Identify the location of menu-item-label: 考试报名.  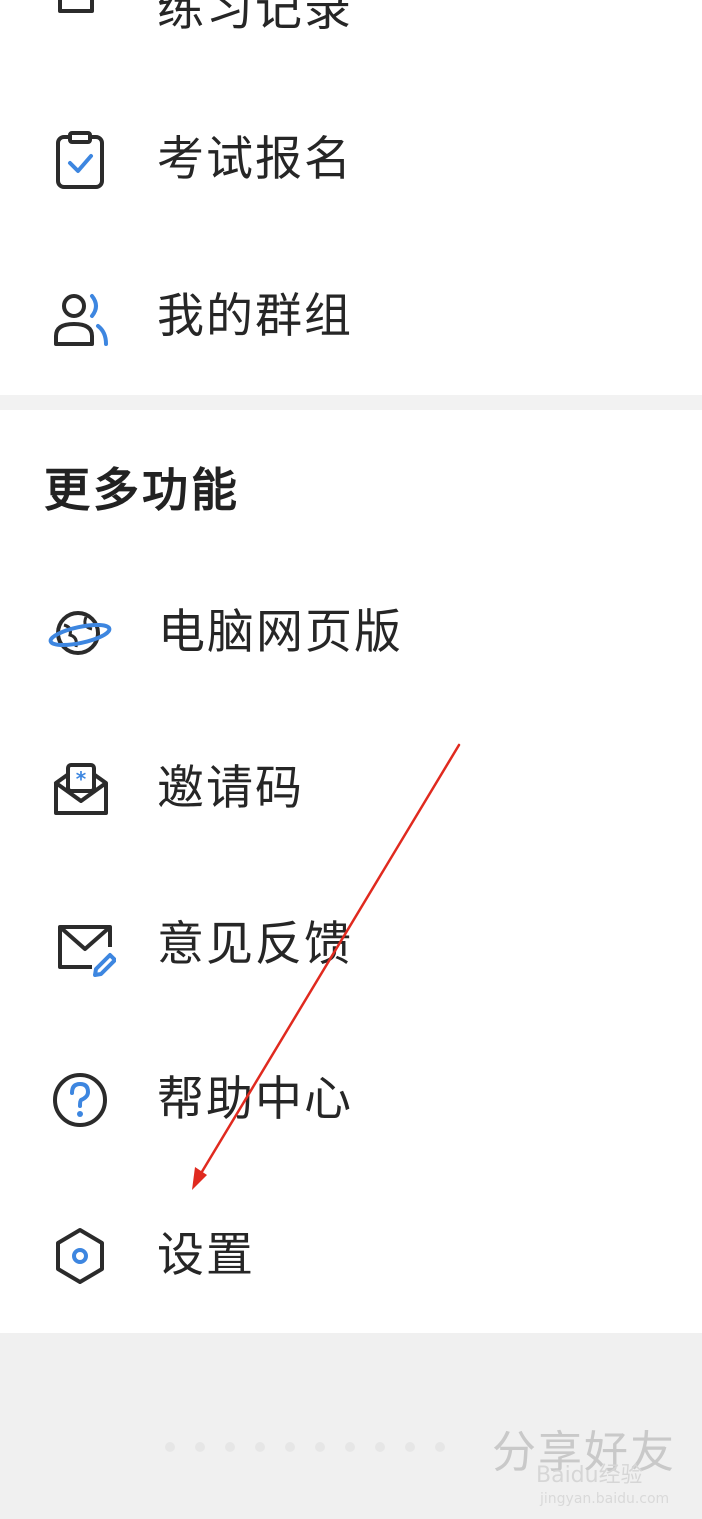
(255, 159).